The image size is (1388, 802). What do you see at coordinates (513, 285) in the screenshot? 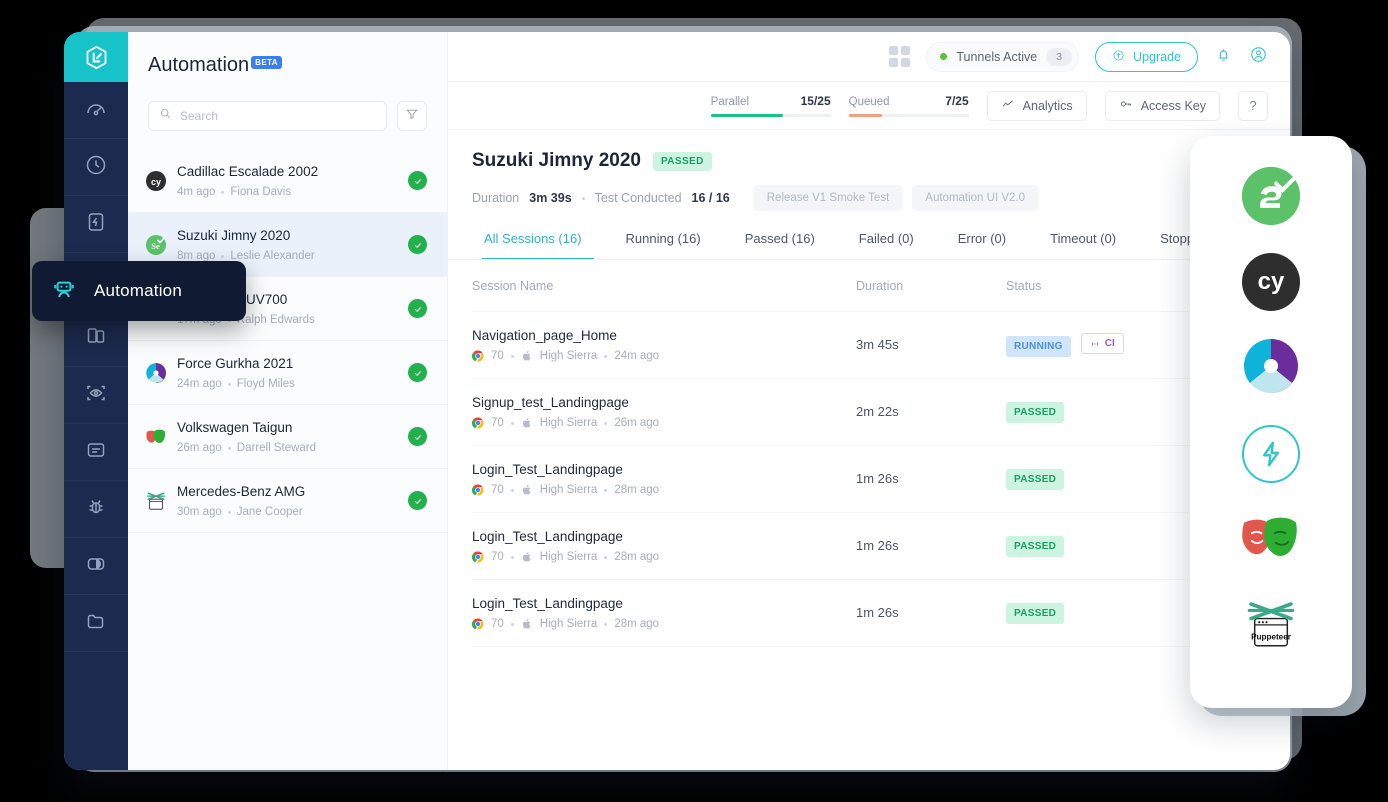
I see `column-header-session-name: Session Name` at bounding box center [513, 285].